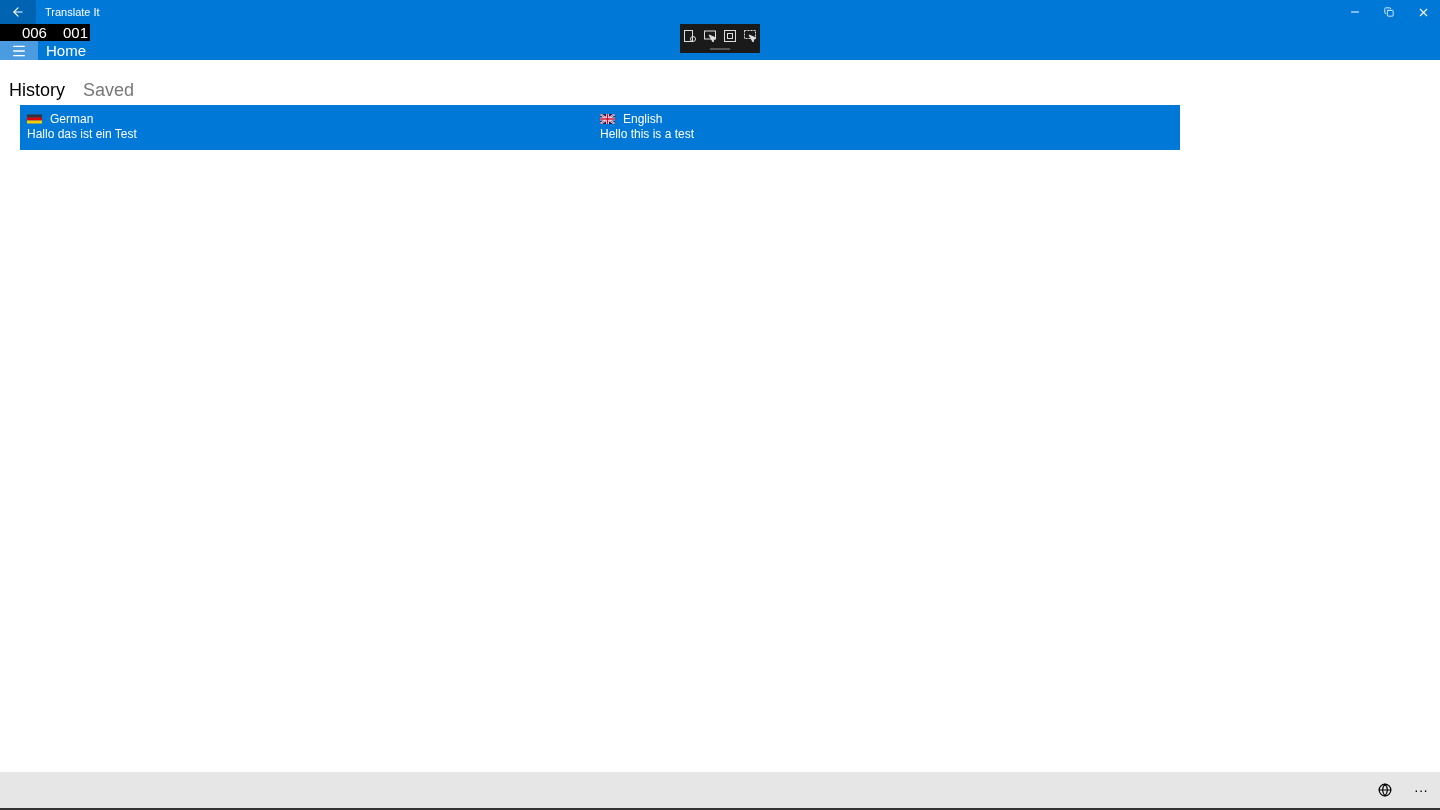  What do you see at coordinates (1421, 790) in the screenshot?
I see `more-button: ···` at bounding box center [1421, 790].